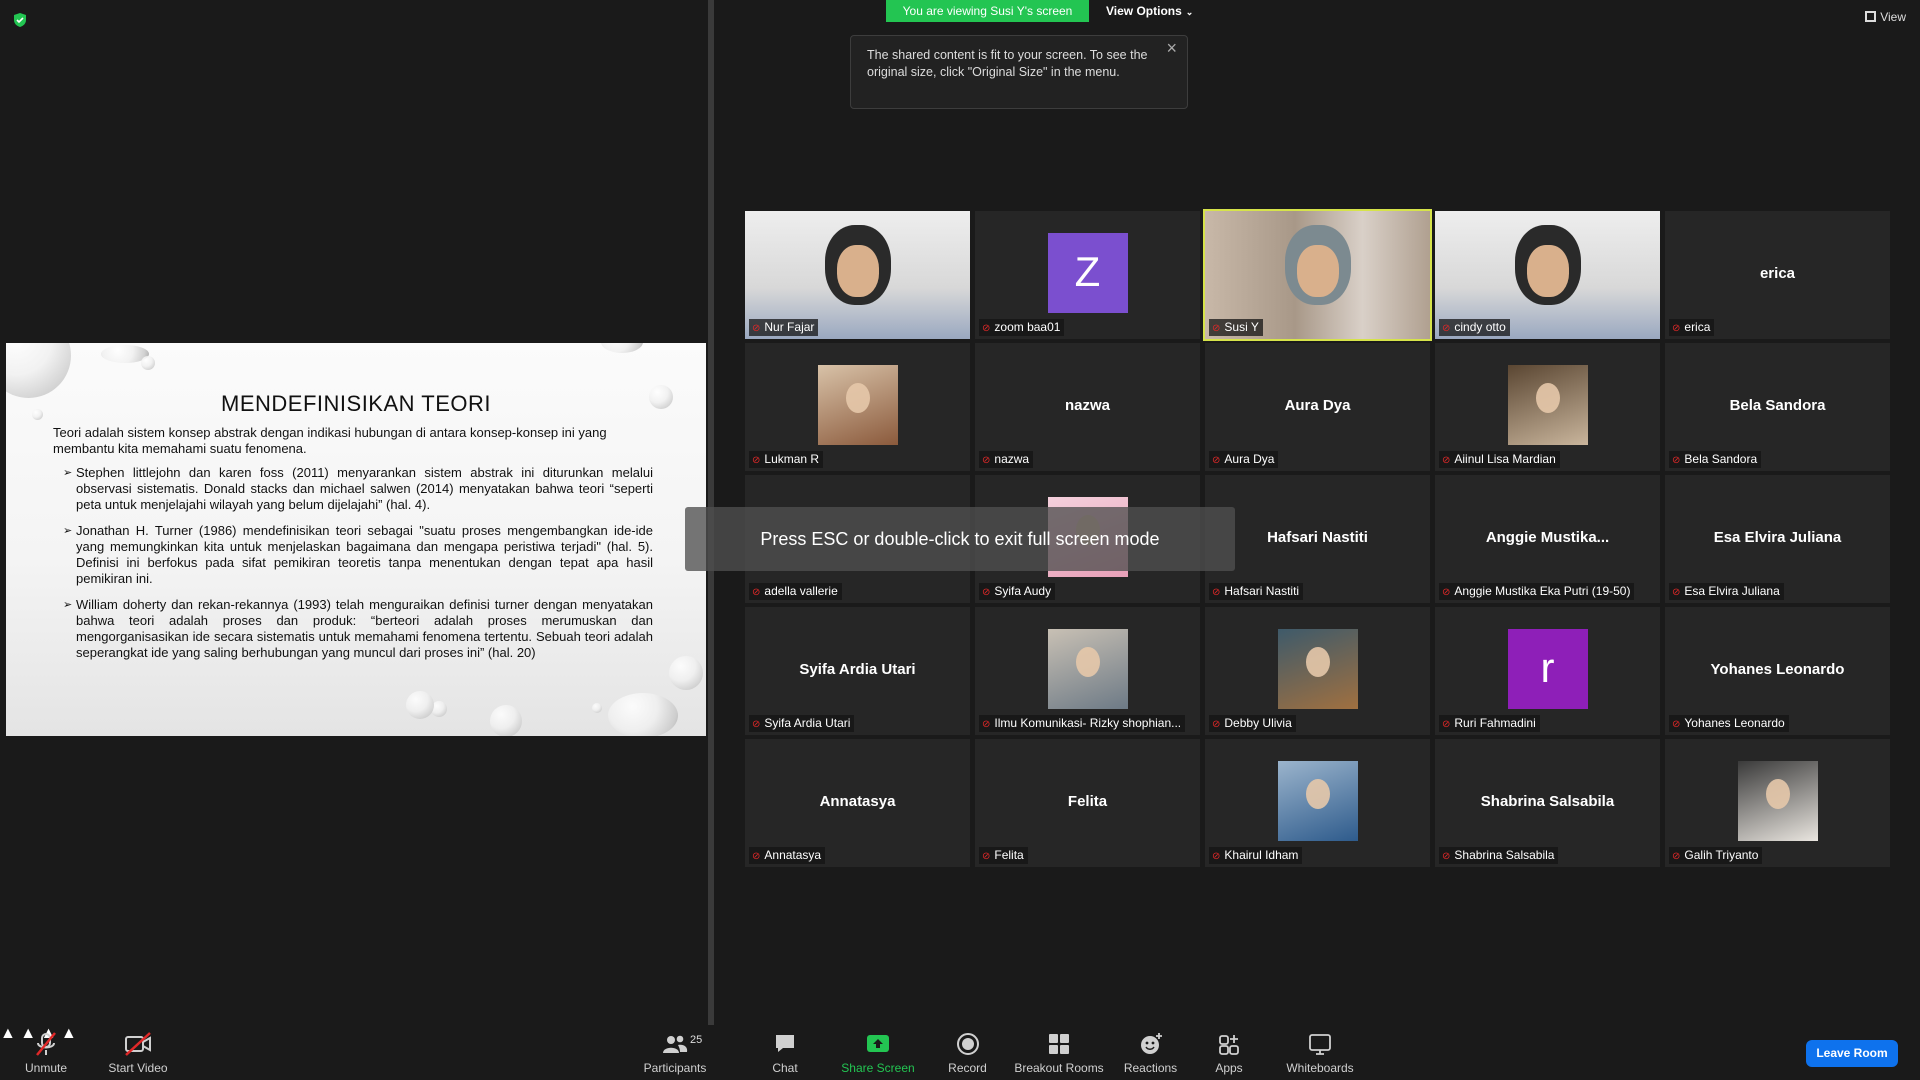  I want to click on chat-button: Chat, so click(785, 1052).